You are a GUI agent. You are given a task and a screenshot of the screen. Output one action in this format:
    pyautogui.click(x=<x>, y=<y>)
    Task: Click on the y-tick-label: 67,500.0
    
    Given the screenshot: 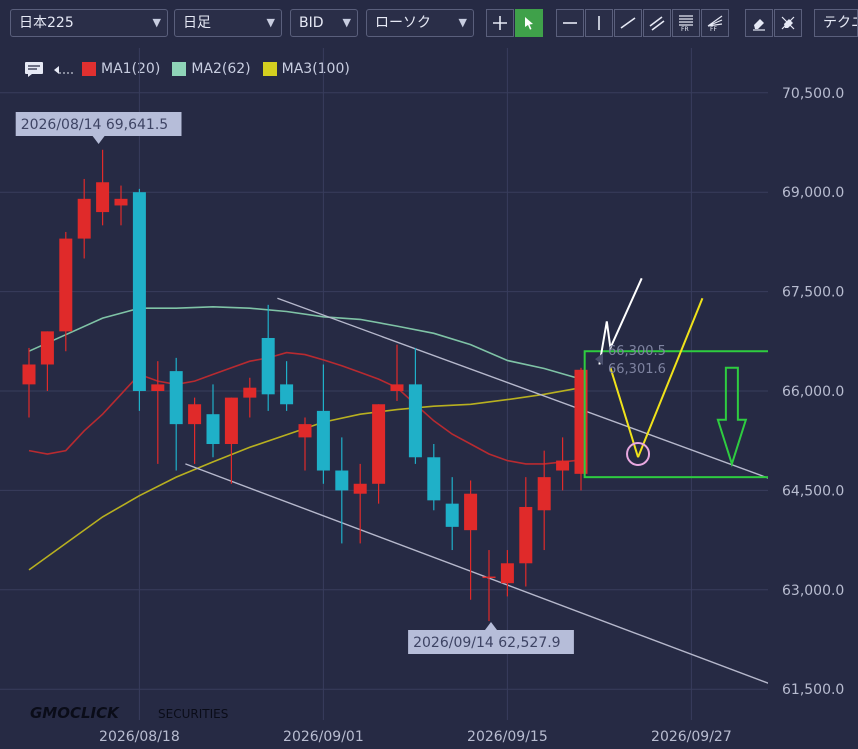 What is the action you would take?
    pyautogui.click(x=813, y=293)
    